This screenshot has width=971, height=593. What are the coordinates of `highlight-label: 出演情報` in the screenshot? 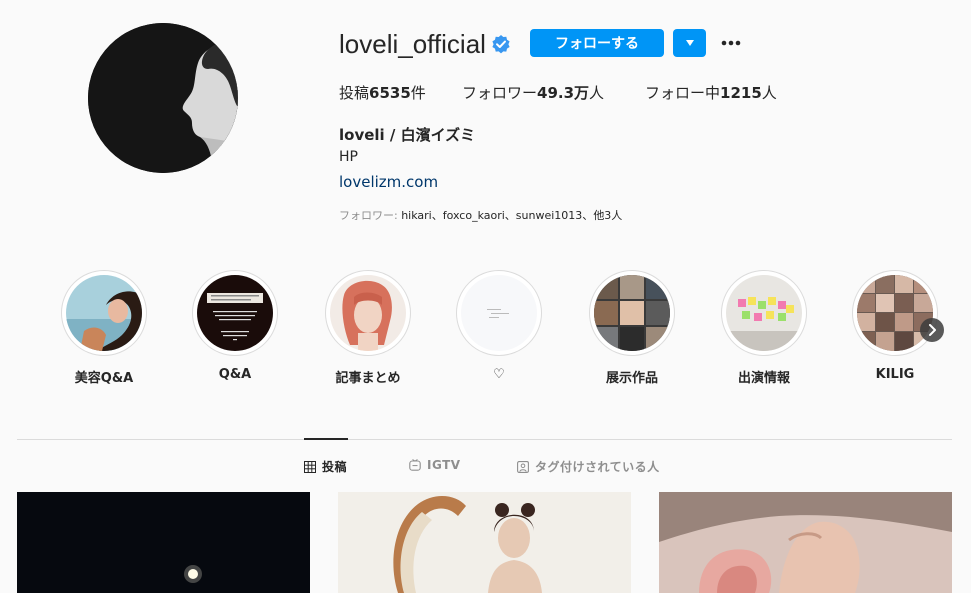 It's located at (763, 378).